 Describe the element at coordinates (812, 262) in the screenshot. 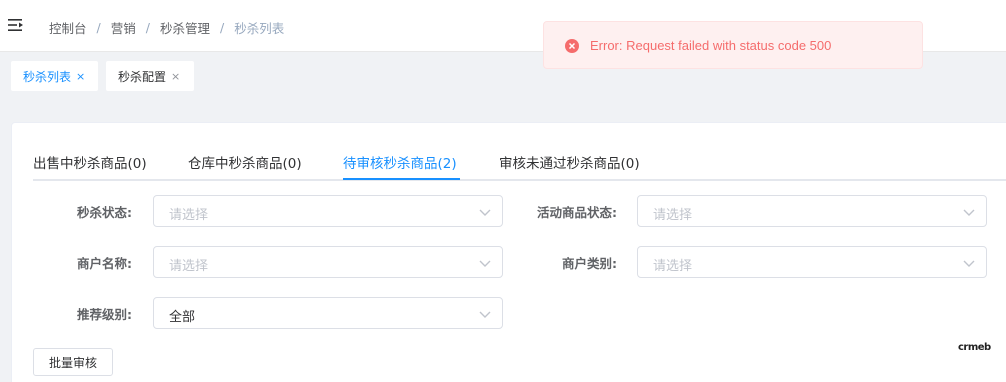

I see `merchant-type-select: 请选择` at that location.